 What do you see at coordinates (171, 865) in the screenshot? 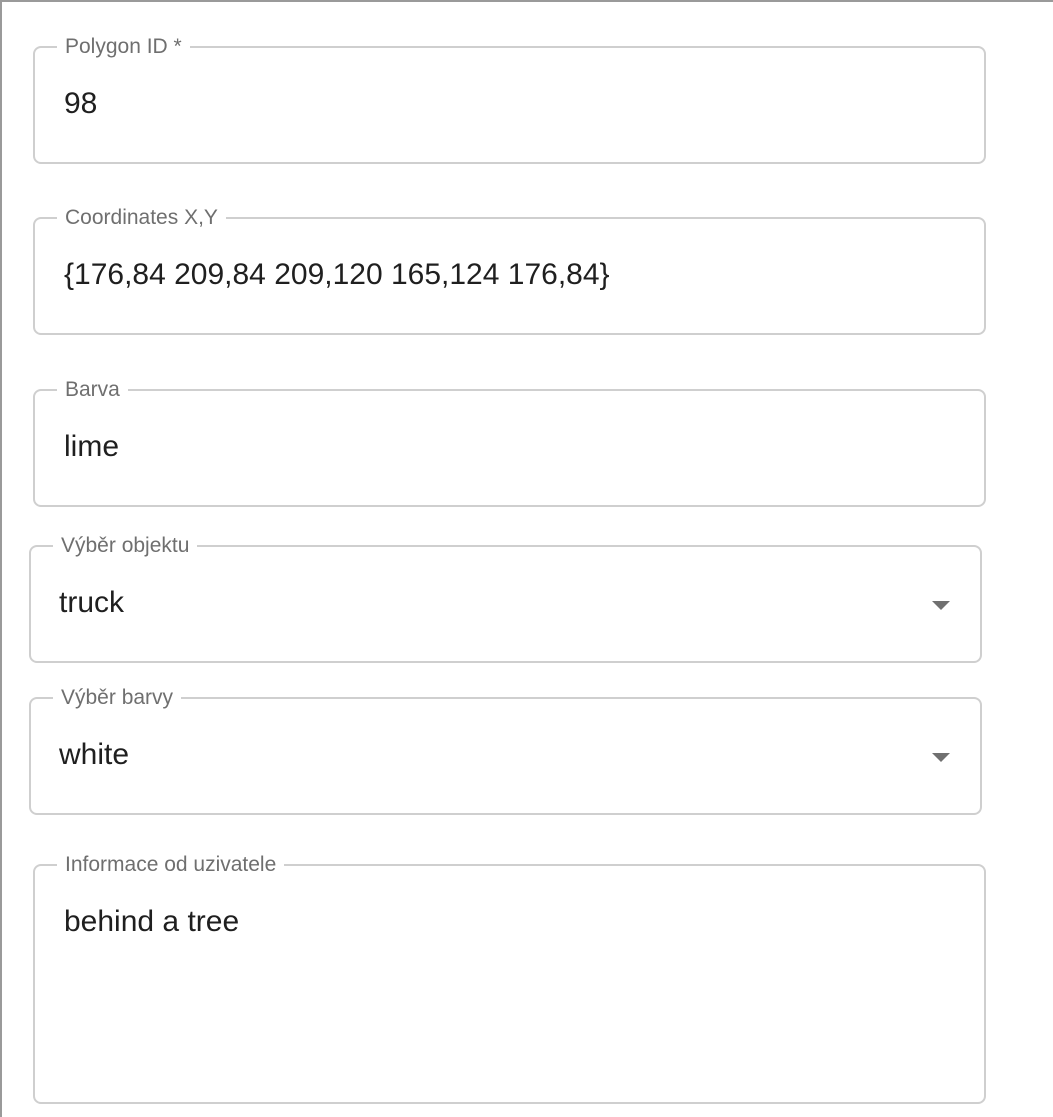
I see `informace-label: Informace od uzivatele` at bounding box center [171, 865].